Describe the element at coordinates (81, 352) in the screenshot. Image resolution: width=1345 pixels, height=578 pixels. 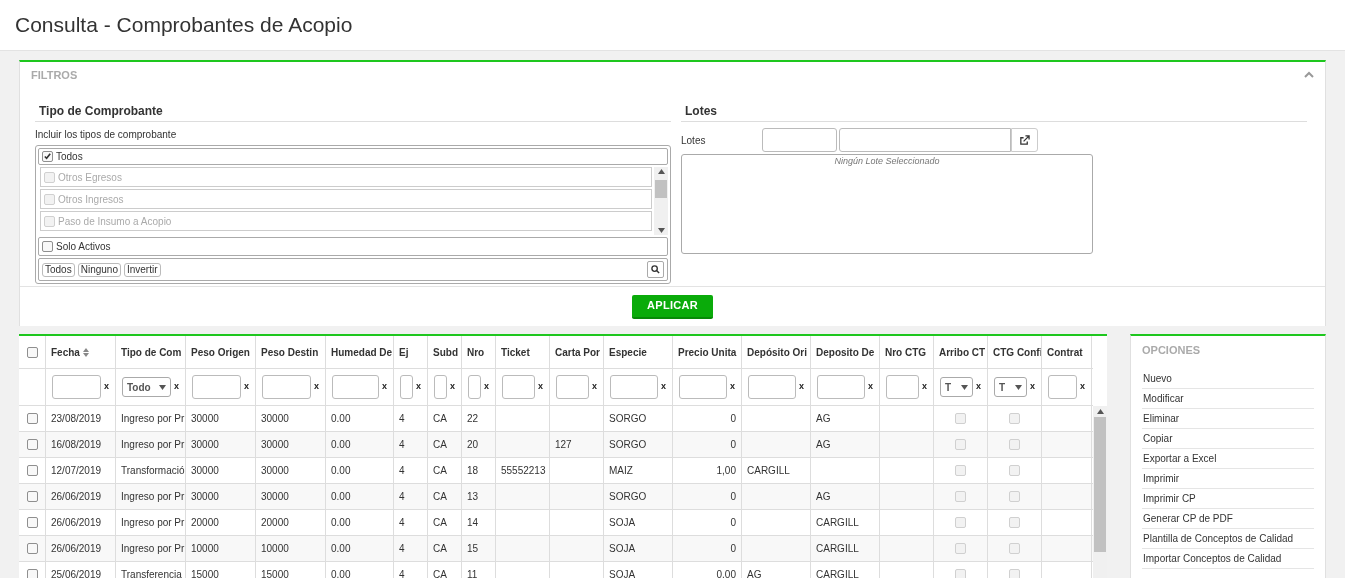
I see `column-header: Fecha` at that location.